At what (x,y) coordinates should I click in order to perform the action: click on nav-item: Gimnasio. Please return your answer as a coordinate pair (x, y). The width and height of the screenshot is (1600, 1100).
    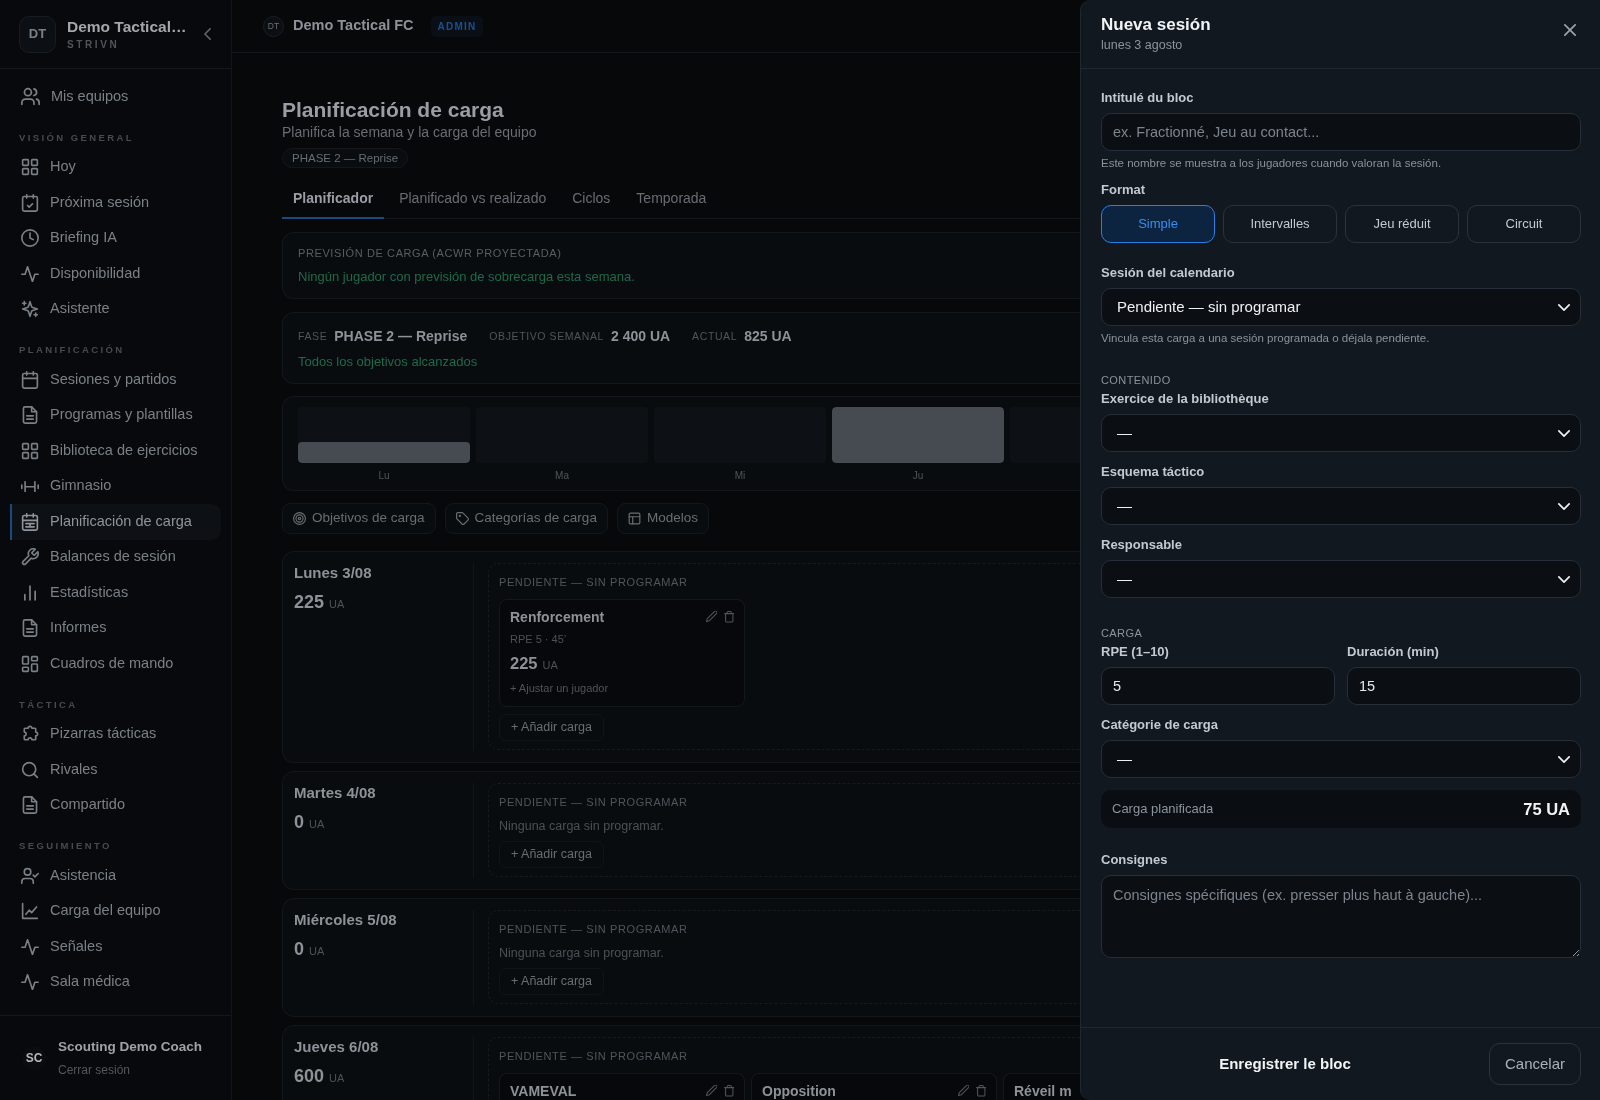
    Looking at the image, I should click on (115, 486).